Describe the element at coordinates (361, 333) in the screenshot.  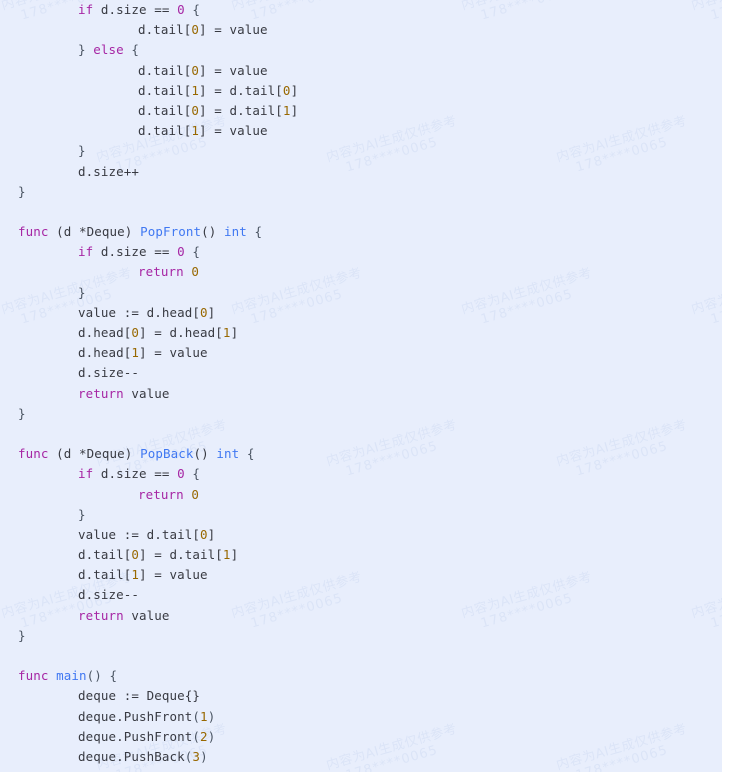
I see `code-line: d.head[0] = d.head[1]` at that location.